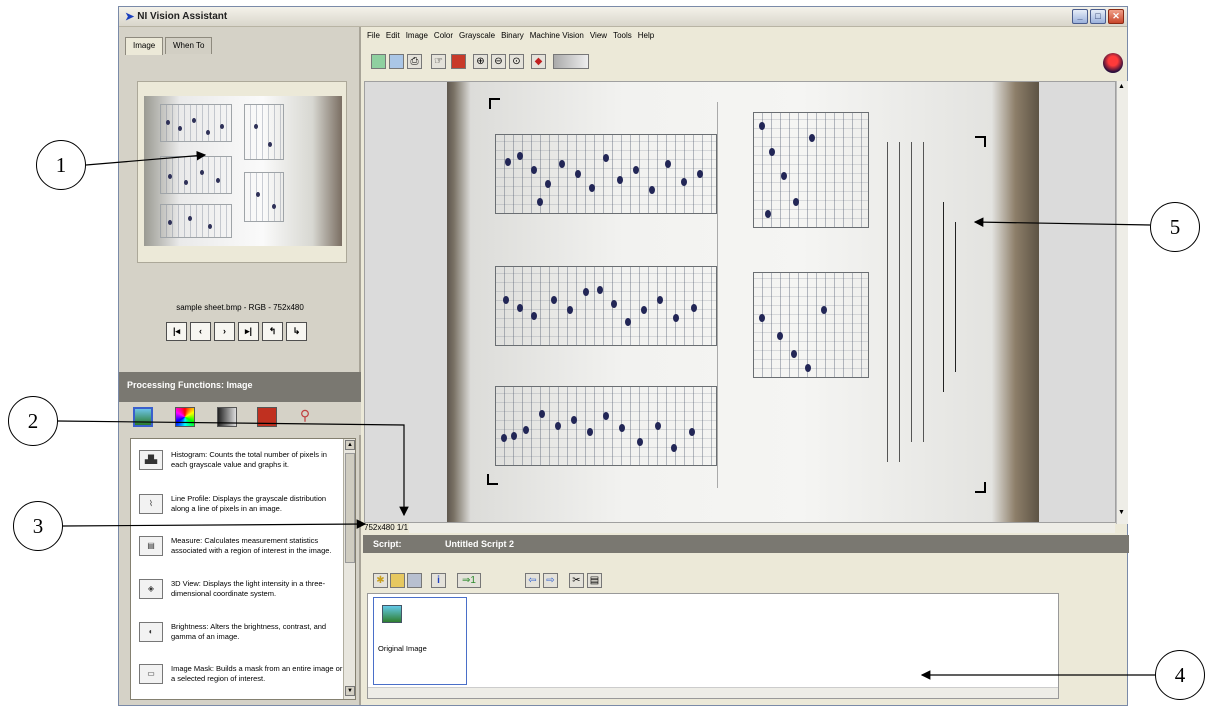 The height and width of the screenshot is (706, 1214). I want to click on close-button: ✕, so click(1116, 16).